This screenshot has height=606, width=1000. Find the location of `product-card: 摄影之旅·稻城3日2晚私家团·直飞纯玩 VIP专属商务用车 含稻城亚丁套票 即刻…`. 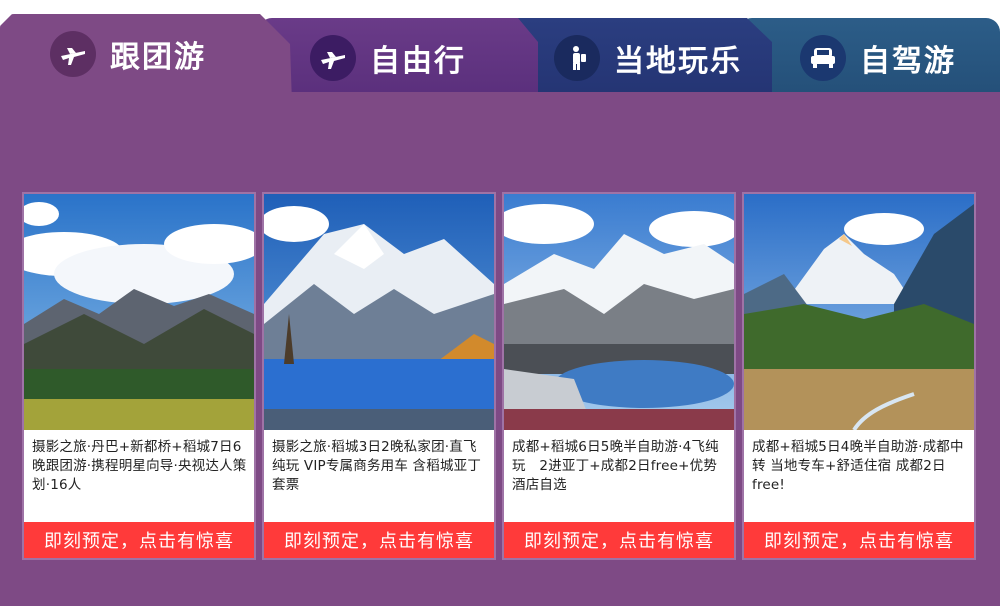

product-card: 摄影之旅·稻城3日2晚私家团·直飞纯玩 VIP专属商务用车 含稻城亚丁套票 即刻… is located at coordinates (379, 376).